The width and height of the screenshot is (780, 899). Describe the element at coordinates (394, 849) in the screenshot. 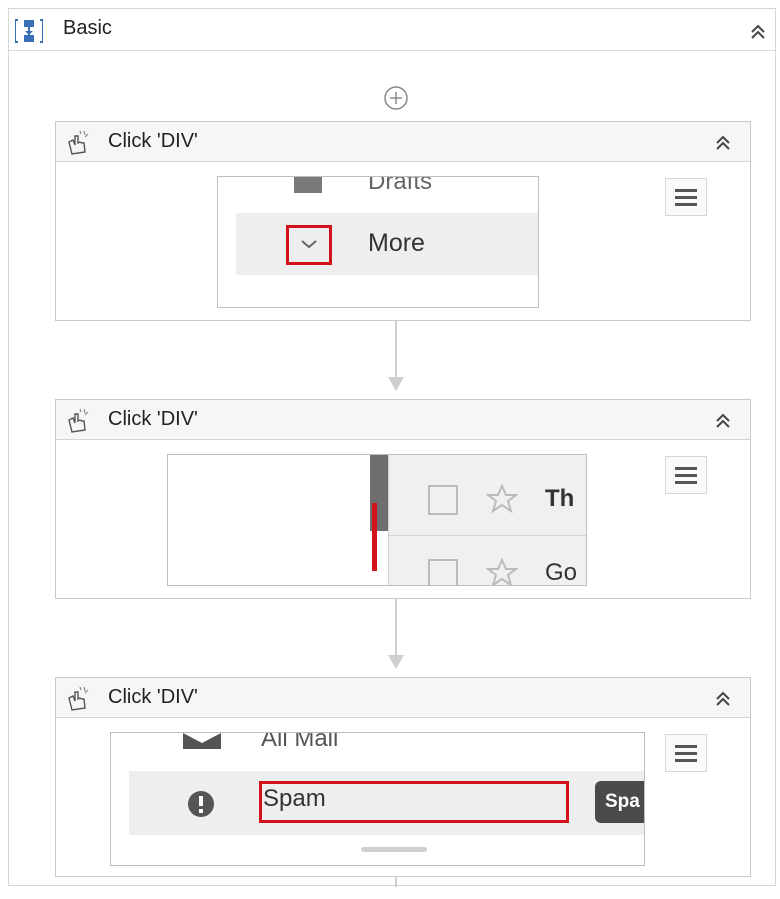

I see `resize-handle` at that location.